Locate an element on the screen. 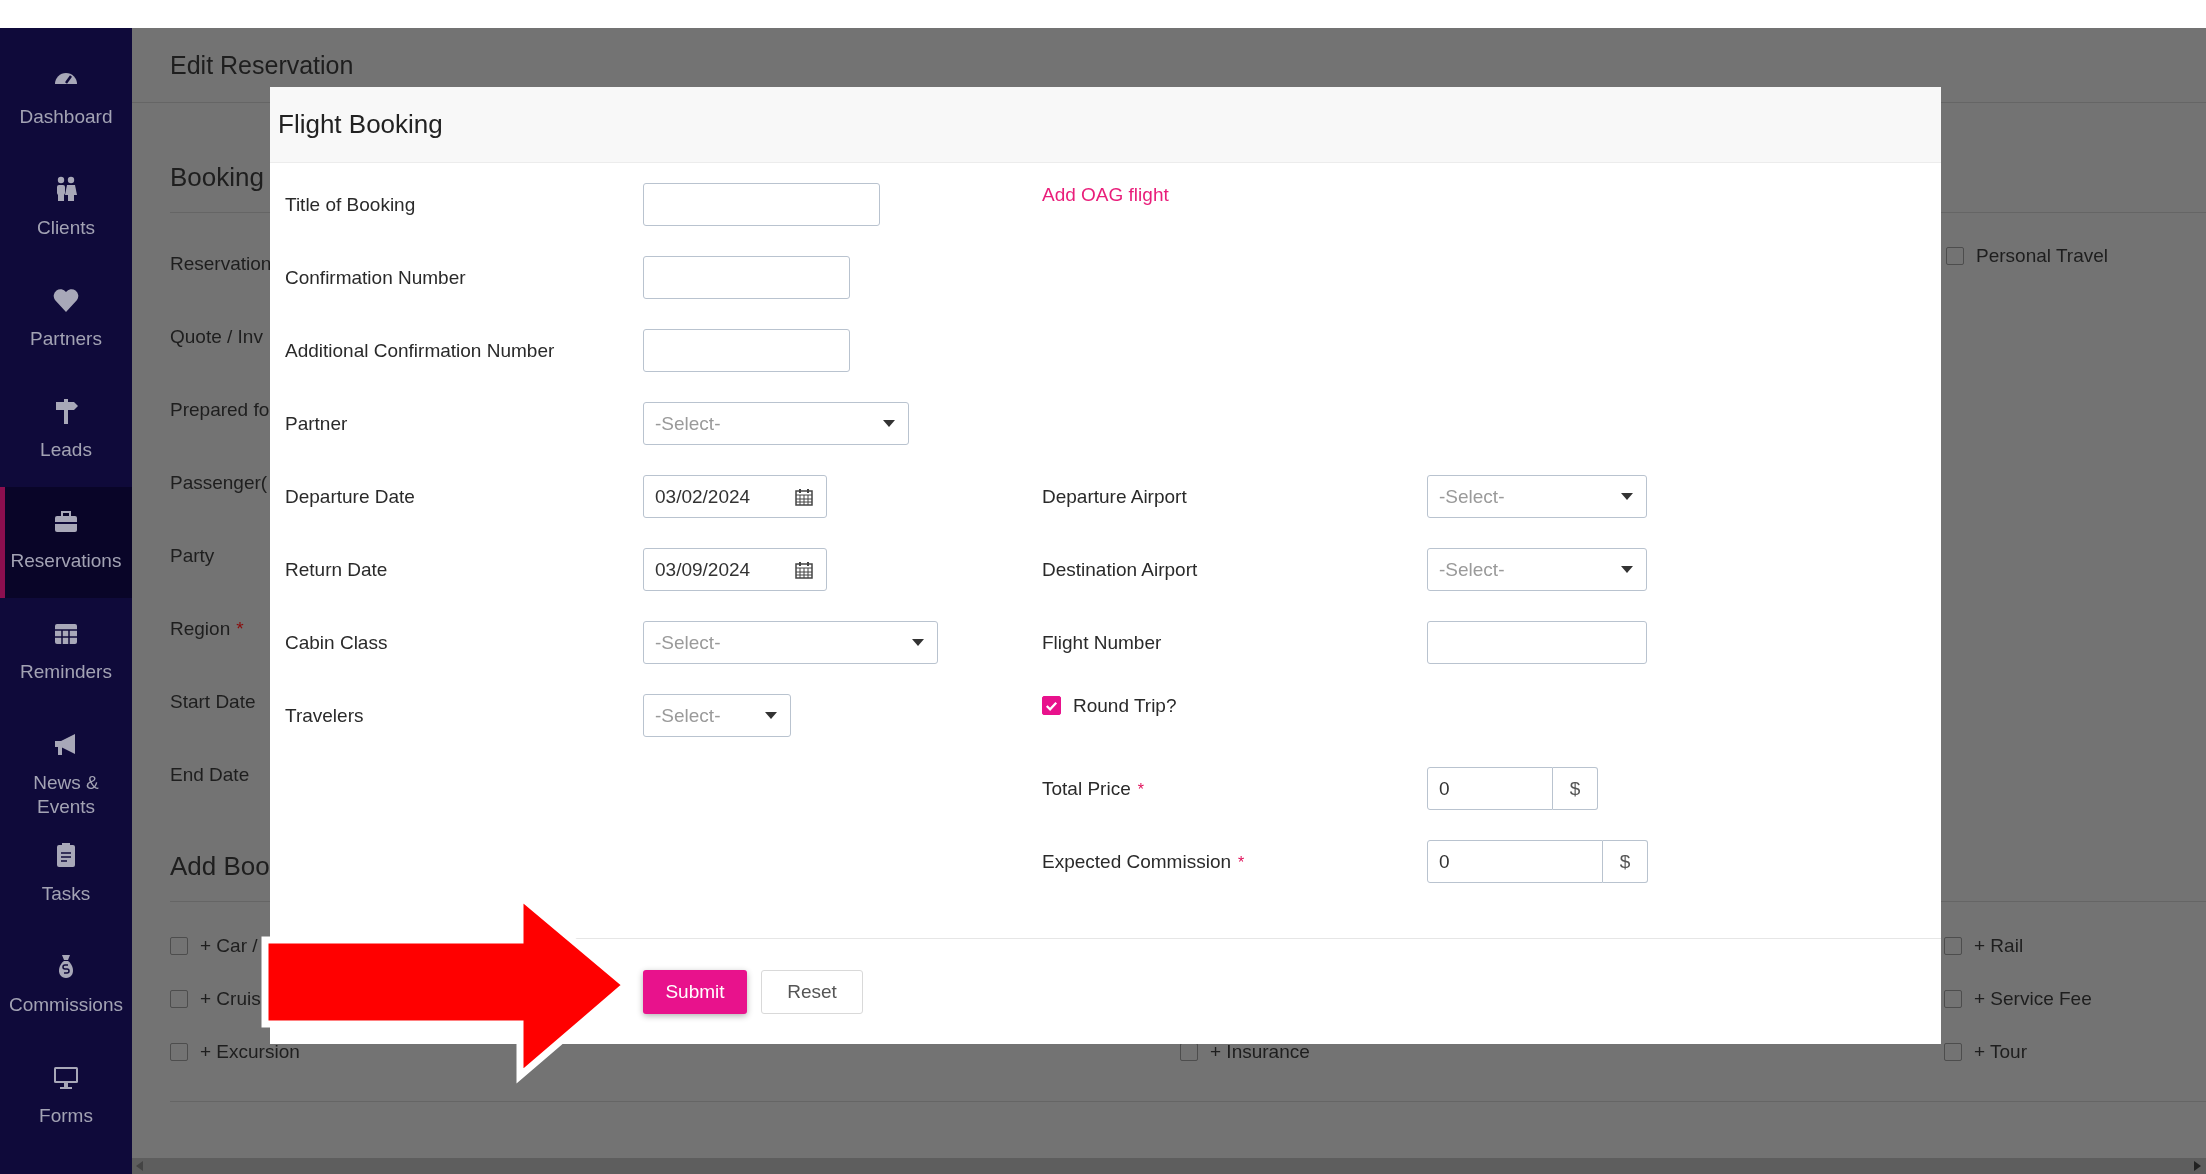 The height and width of the screenshot is (1174, 2206). field-label: Expected Commission is located at coordinates (1137, 861).